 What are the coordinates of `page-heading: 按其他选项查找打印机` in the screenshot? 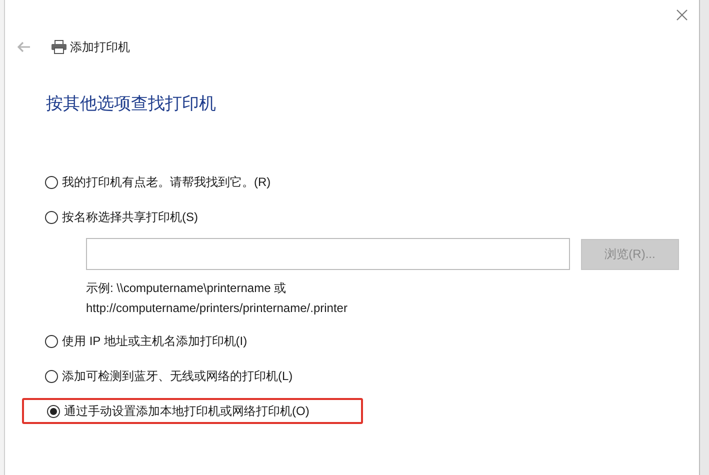 It's located at (131, 104).